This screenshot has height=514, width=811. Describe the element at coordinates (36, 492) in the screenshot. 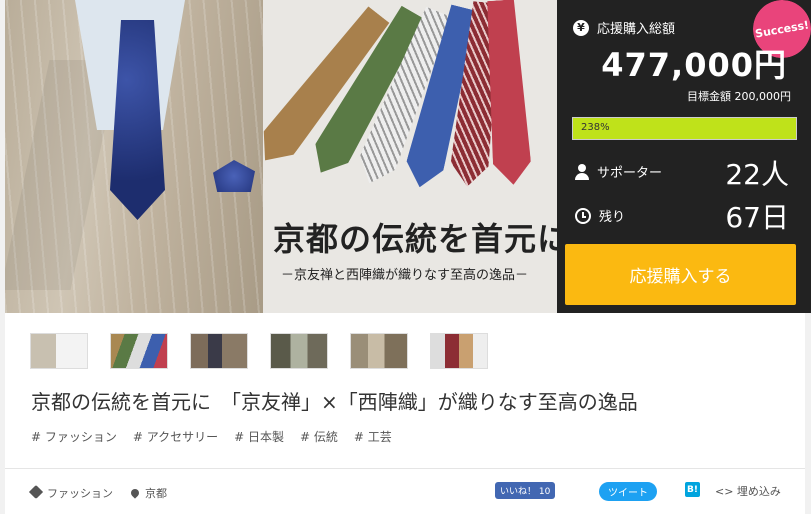

I see `tag-icon` at that location.